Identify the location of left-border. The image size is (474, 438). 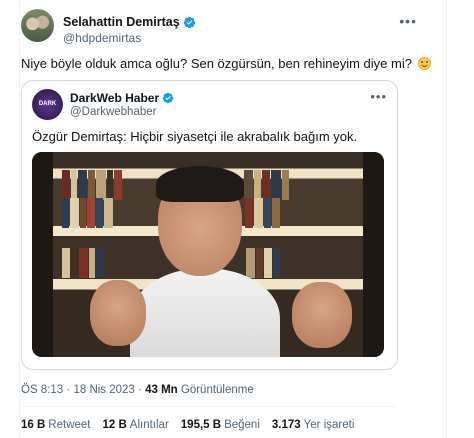
(19, 219).